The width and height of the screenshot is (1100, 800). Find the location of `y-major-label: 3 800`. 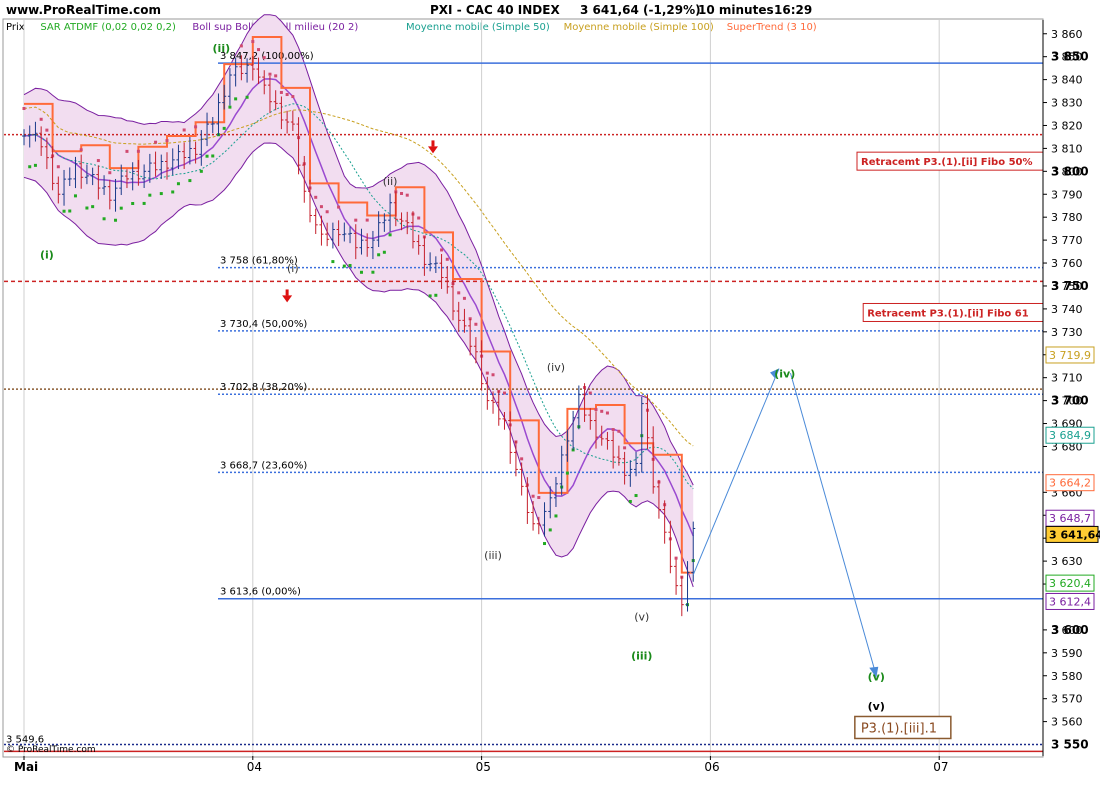

y-major-label: 3 800 is located at coordinates (1070, 171).